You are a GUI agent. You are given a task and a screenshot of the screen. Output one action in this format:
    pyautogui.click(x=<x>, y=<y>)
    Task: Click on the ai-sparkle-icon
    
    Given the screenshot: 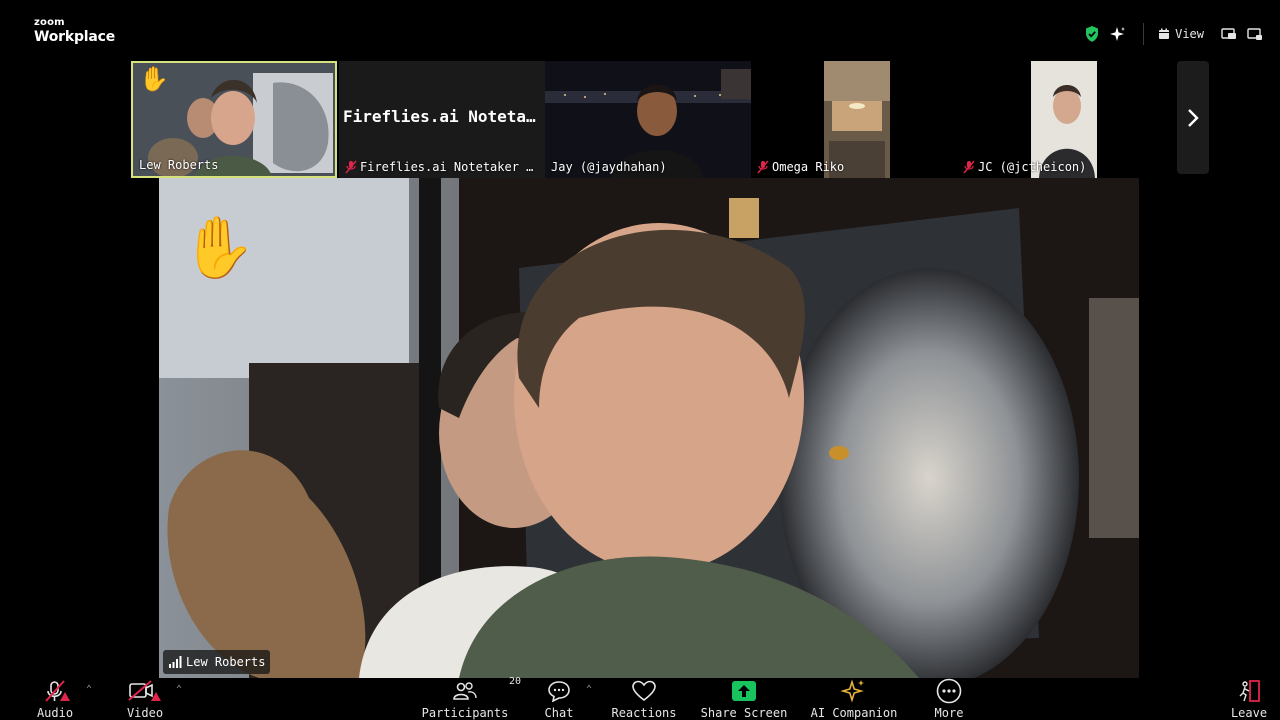 What is the action you would take?
    pyautogui.click(x=854, y=691)
    